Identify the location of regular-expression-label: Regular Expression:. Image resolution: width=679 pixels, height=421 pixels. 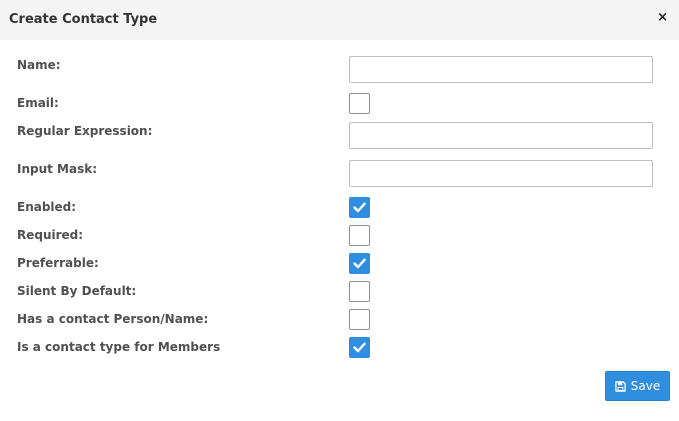
(85, 131).